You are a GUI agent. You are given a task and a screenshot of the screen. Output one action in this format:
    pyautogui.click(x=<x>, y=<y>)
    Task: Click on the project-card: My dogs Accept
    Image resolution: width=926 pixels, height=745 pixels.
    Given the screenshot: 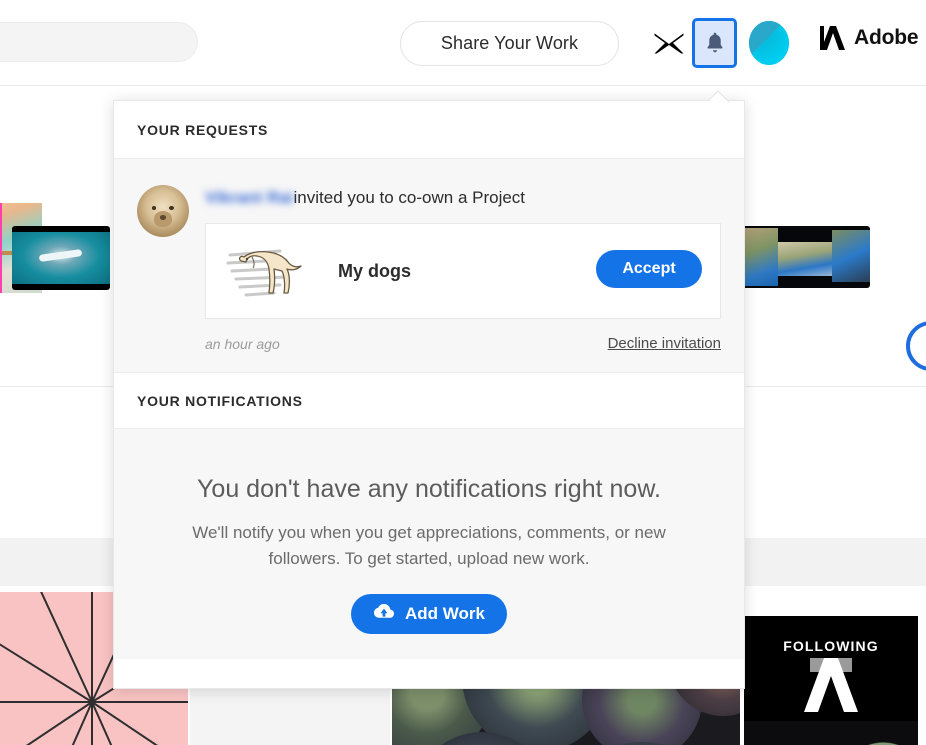 What is the action you would take?
    pyautogui.click(x=463, y=271)
    